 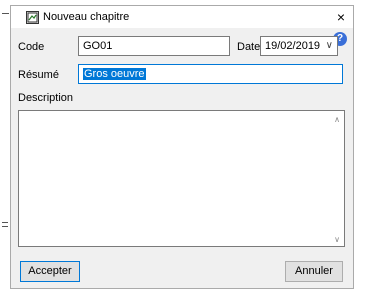 What do you see at coordinates (114, 74) in the screenshot?
I see `resume-value: Gros oeuvre` at bounding box center [114, 74].